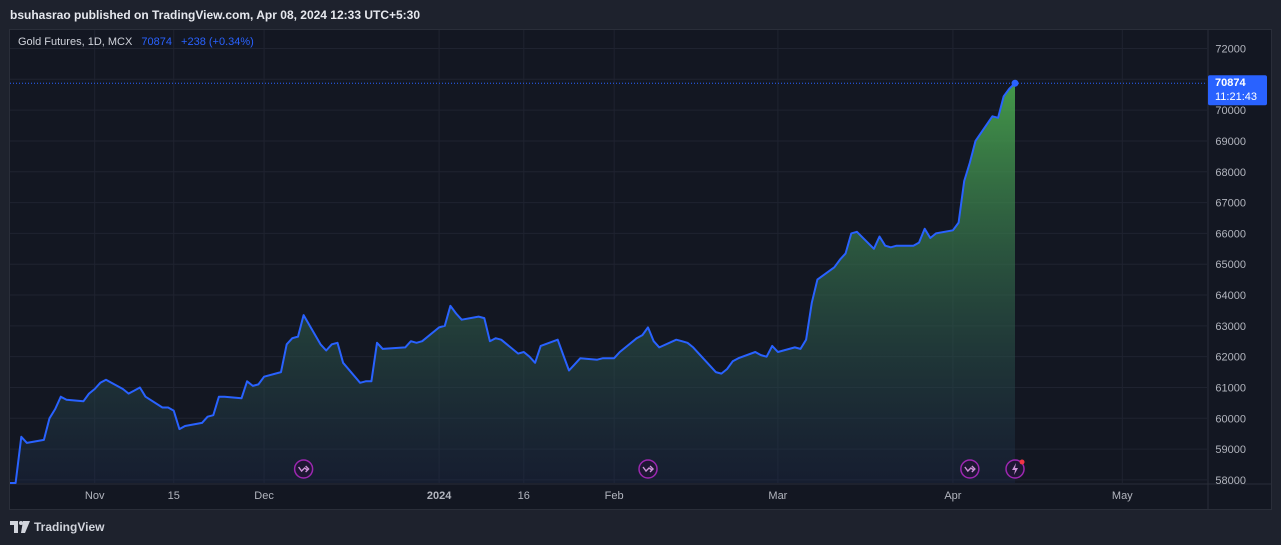 Image resolution: width=1281 pixels, height=545 pixels. Describe the element at coordinates (1230, 49) in the screenshot. I see `y-tick-label: 72000` at that location.